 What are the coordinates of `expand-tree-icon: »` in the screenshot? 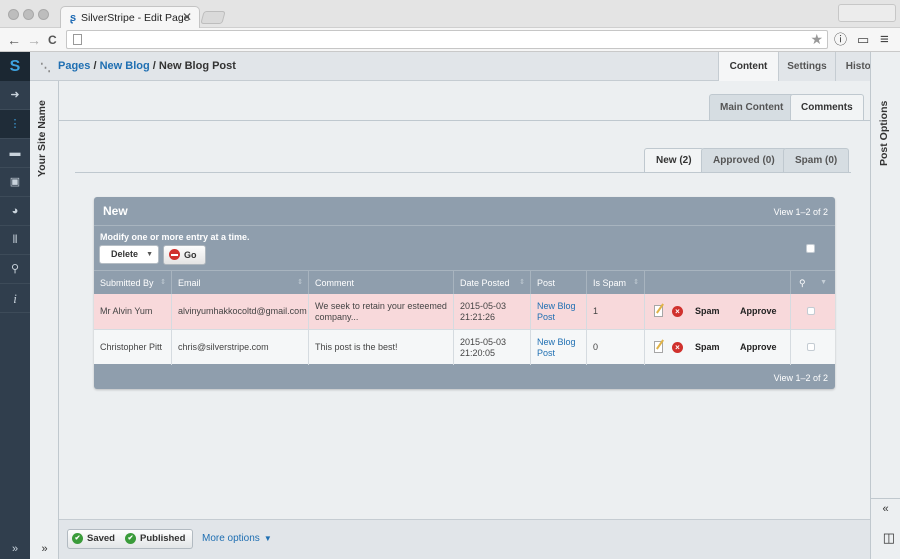 It's located at (44, 549).